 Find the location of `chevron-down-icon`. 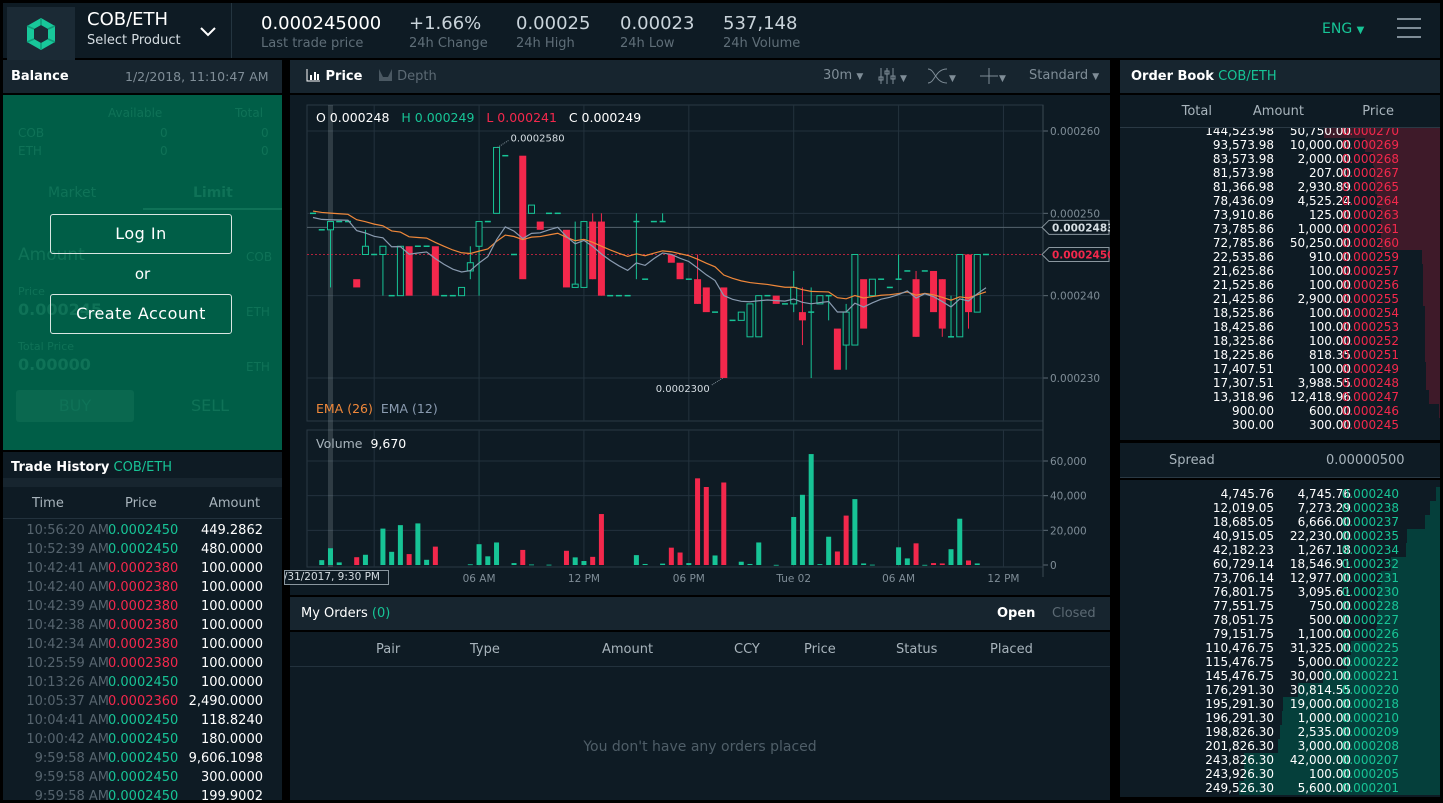

chevron-down-icon is located at coordinates (208, 32).